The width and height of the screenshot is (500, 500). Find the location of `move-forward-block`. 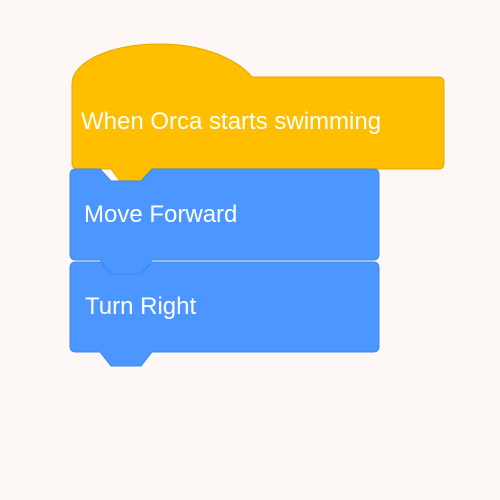

move-forward-block is located at coordinates (224, 221).